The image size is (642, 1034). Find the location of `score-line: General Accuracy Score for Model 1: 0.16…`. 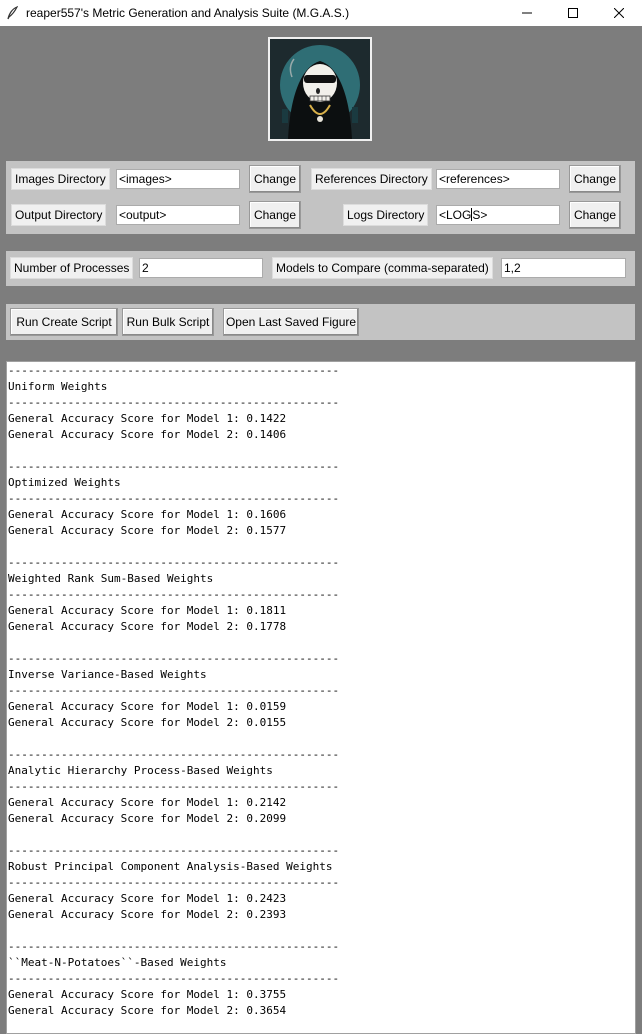

score-line: General Accuracy Score for Model 1: 0.16… is located at coordinates (147, 514).